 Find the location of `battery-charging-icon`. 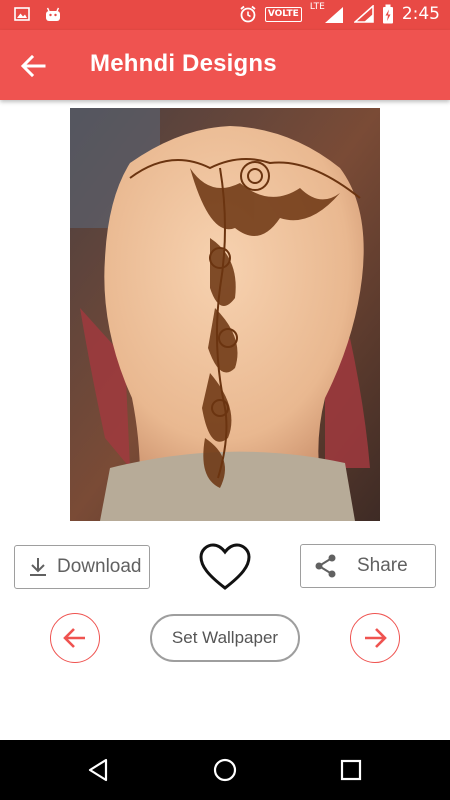

battery-charging-icon is located at coordinates (387, 14).